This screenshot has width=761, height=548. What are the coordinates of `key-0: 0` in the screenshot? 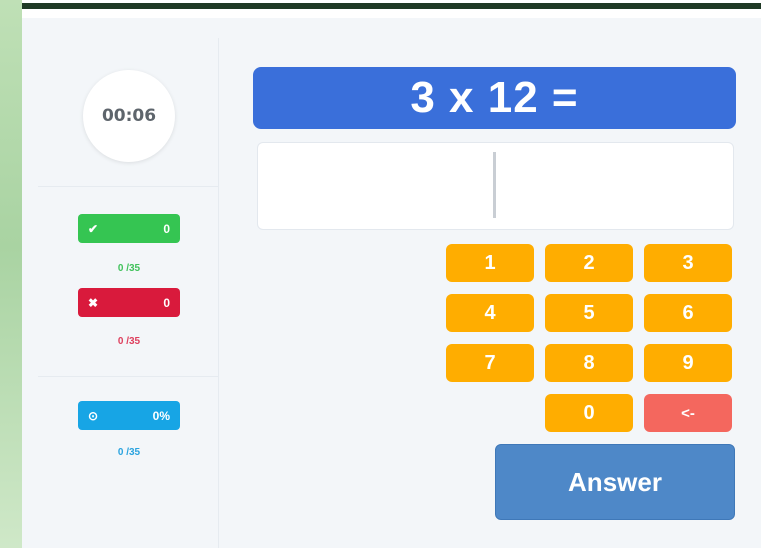 It's located at (589, 413).